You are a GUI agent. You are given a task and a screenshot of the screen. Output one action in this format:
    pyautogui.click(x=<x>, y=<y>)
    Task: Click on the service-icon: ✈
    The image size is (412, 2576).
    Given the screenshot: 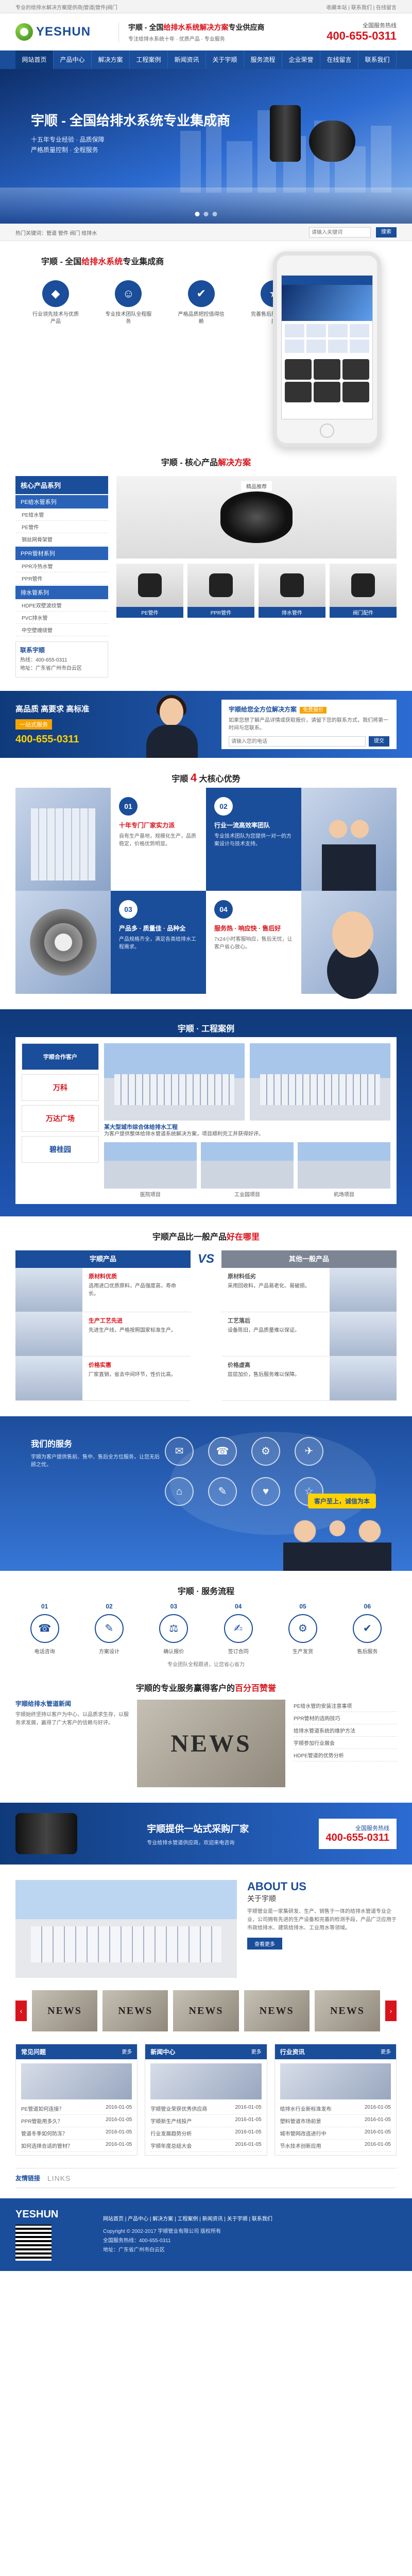 What is the action you would take?
    pyautogui.click(x=309, y=1451)
    